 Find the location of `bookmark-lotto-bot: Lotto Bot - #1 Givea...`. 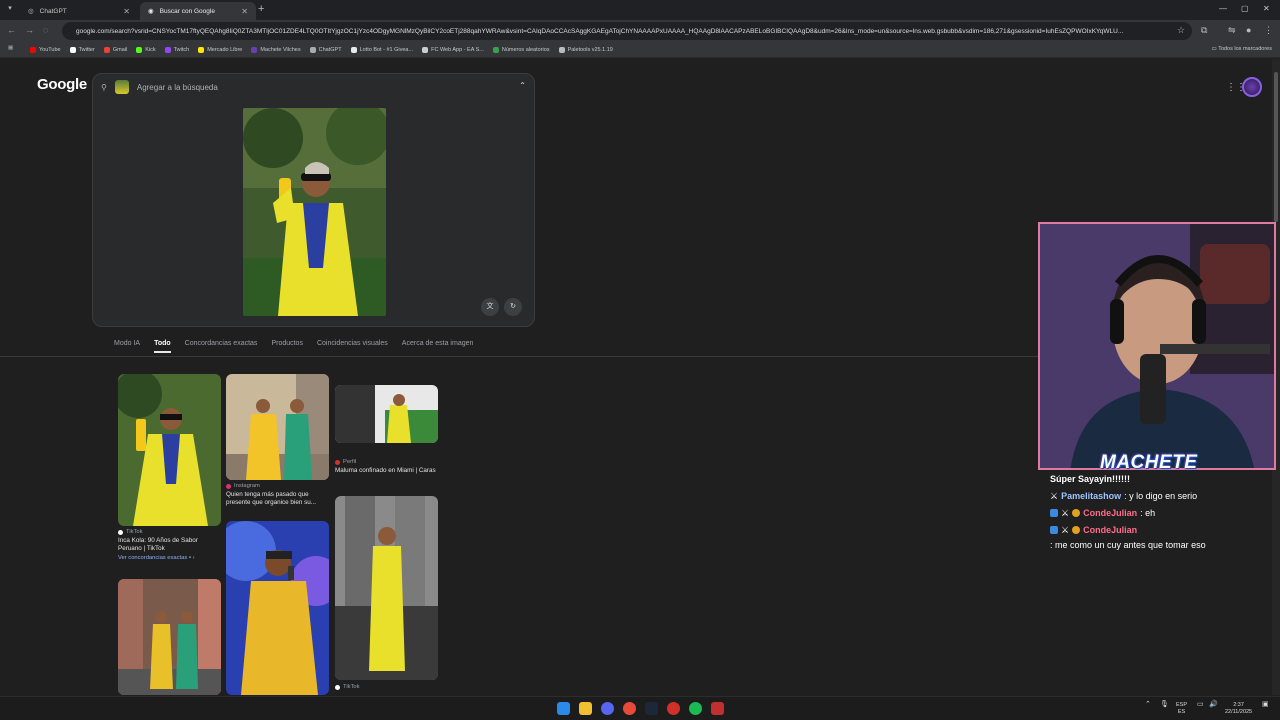

bookmark-lotto-bot: Lotto Bot - #1 Givea... is located at coordinates (381, 49).